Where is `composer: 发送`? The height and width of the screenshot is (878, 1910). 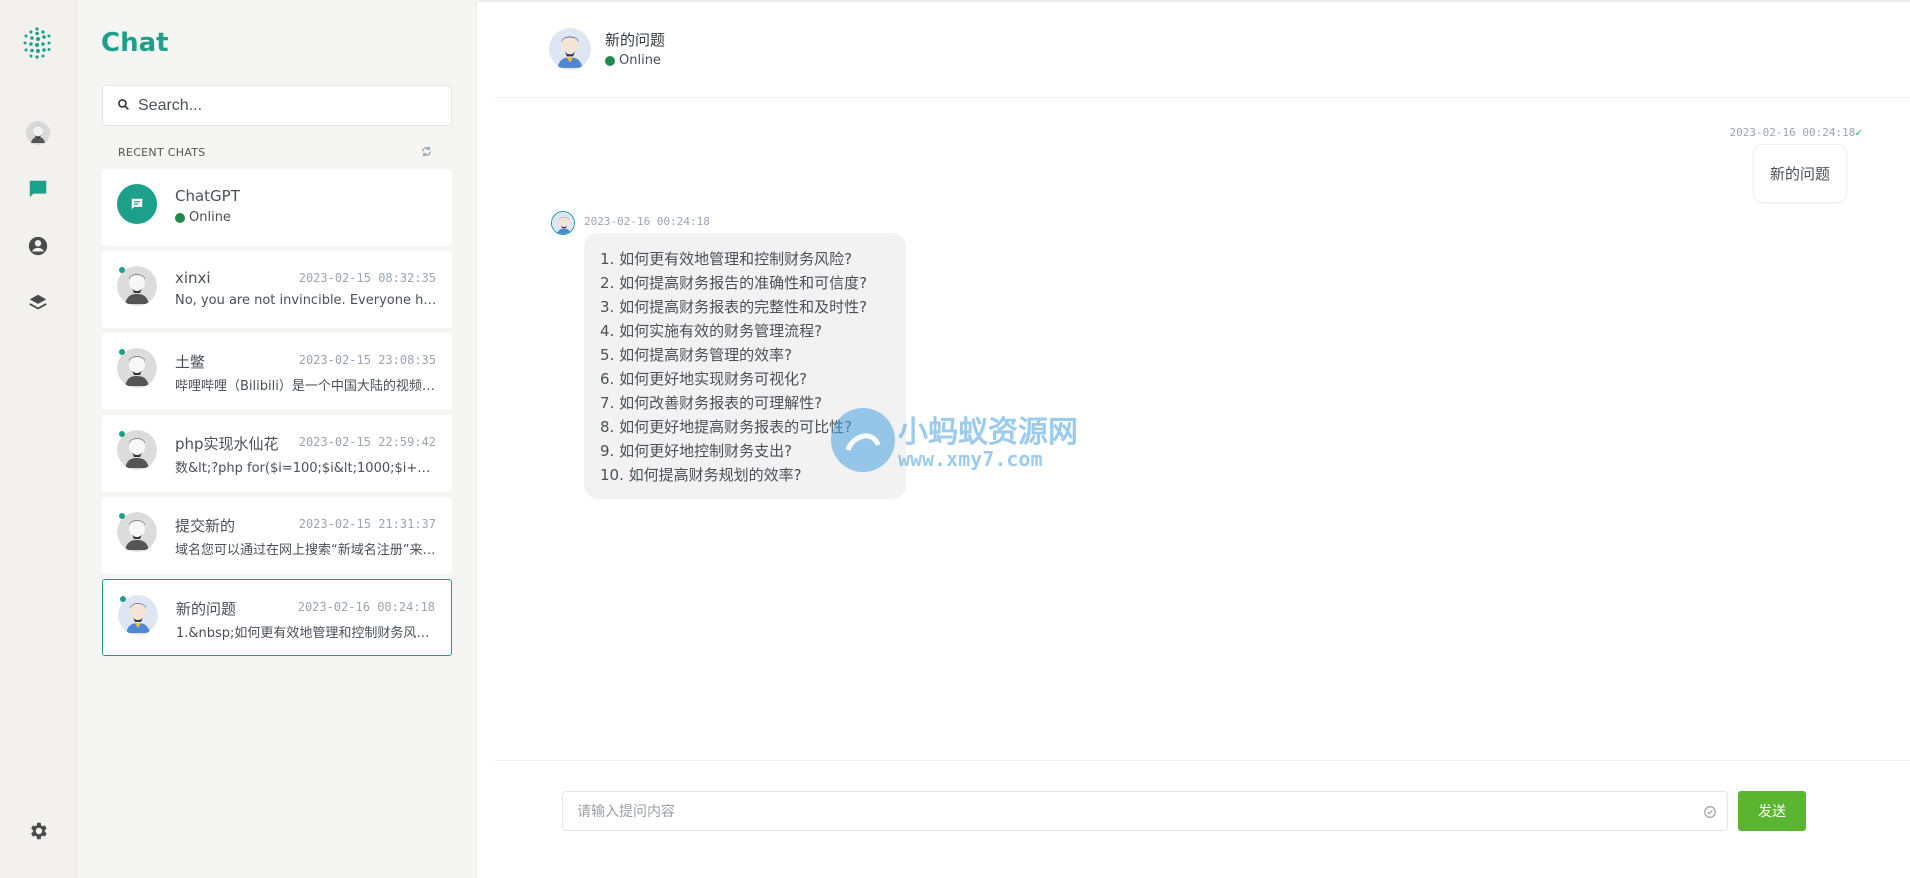
composer: 发送 is located at coordinates (1202, 819).